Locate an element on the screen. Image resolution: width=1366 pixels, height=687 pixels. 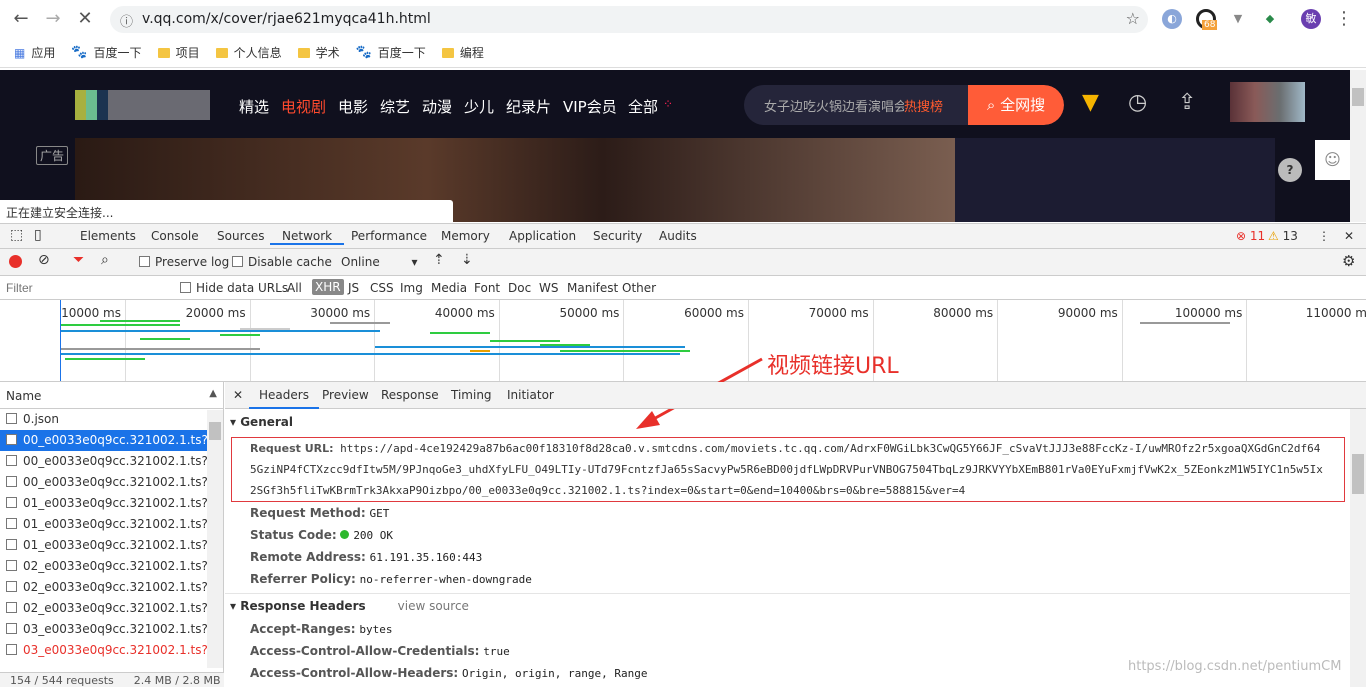
warning-counter: ⚠ 13 is located at coordinates (1283, 236).